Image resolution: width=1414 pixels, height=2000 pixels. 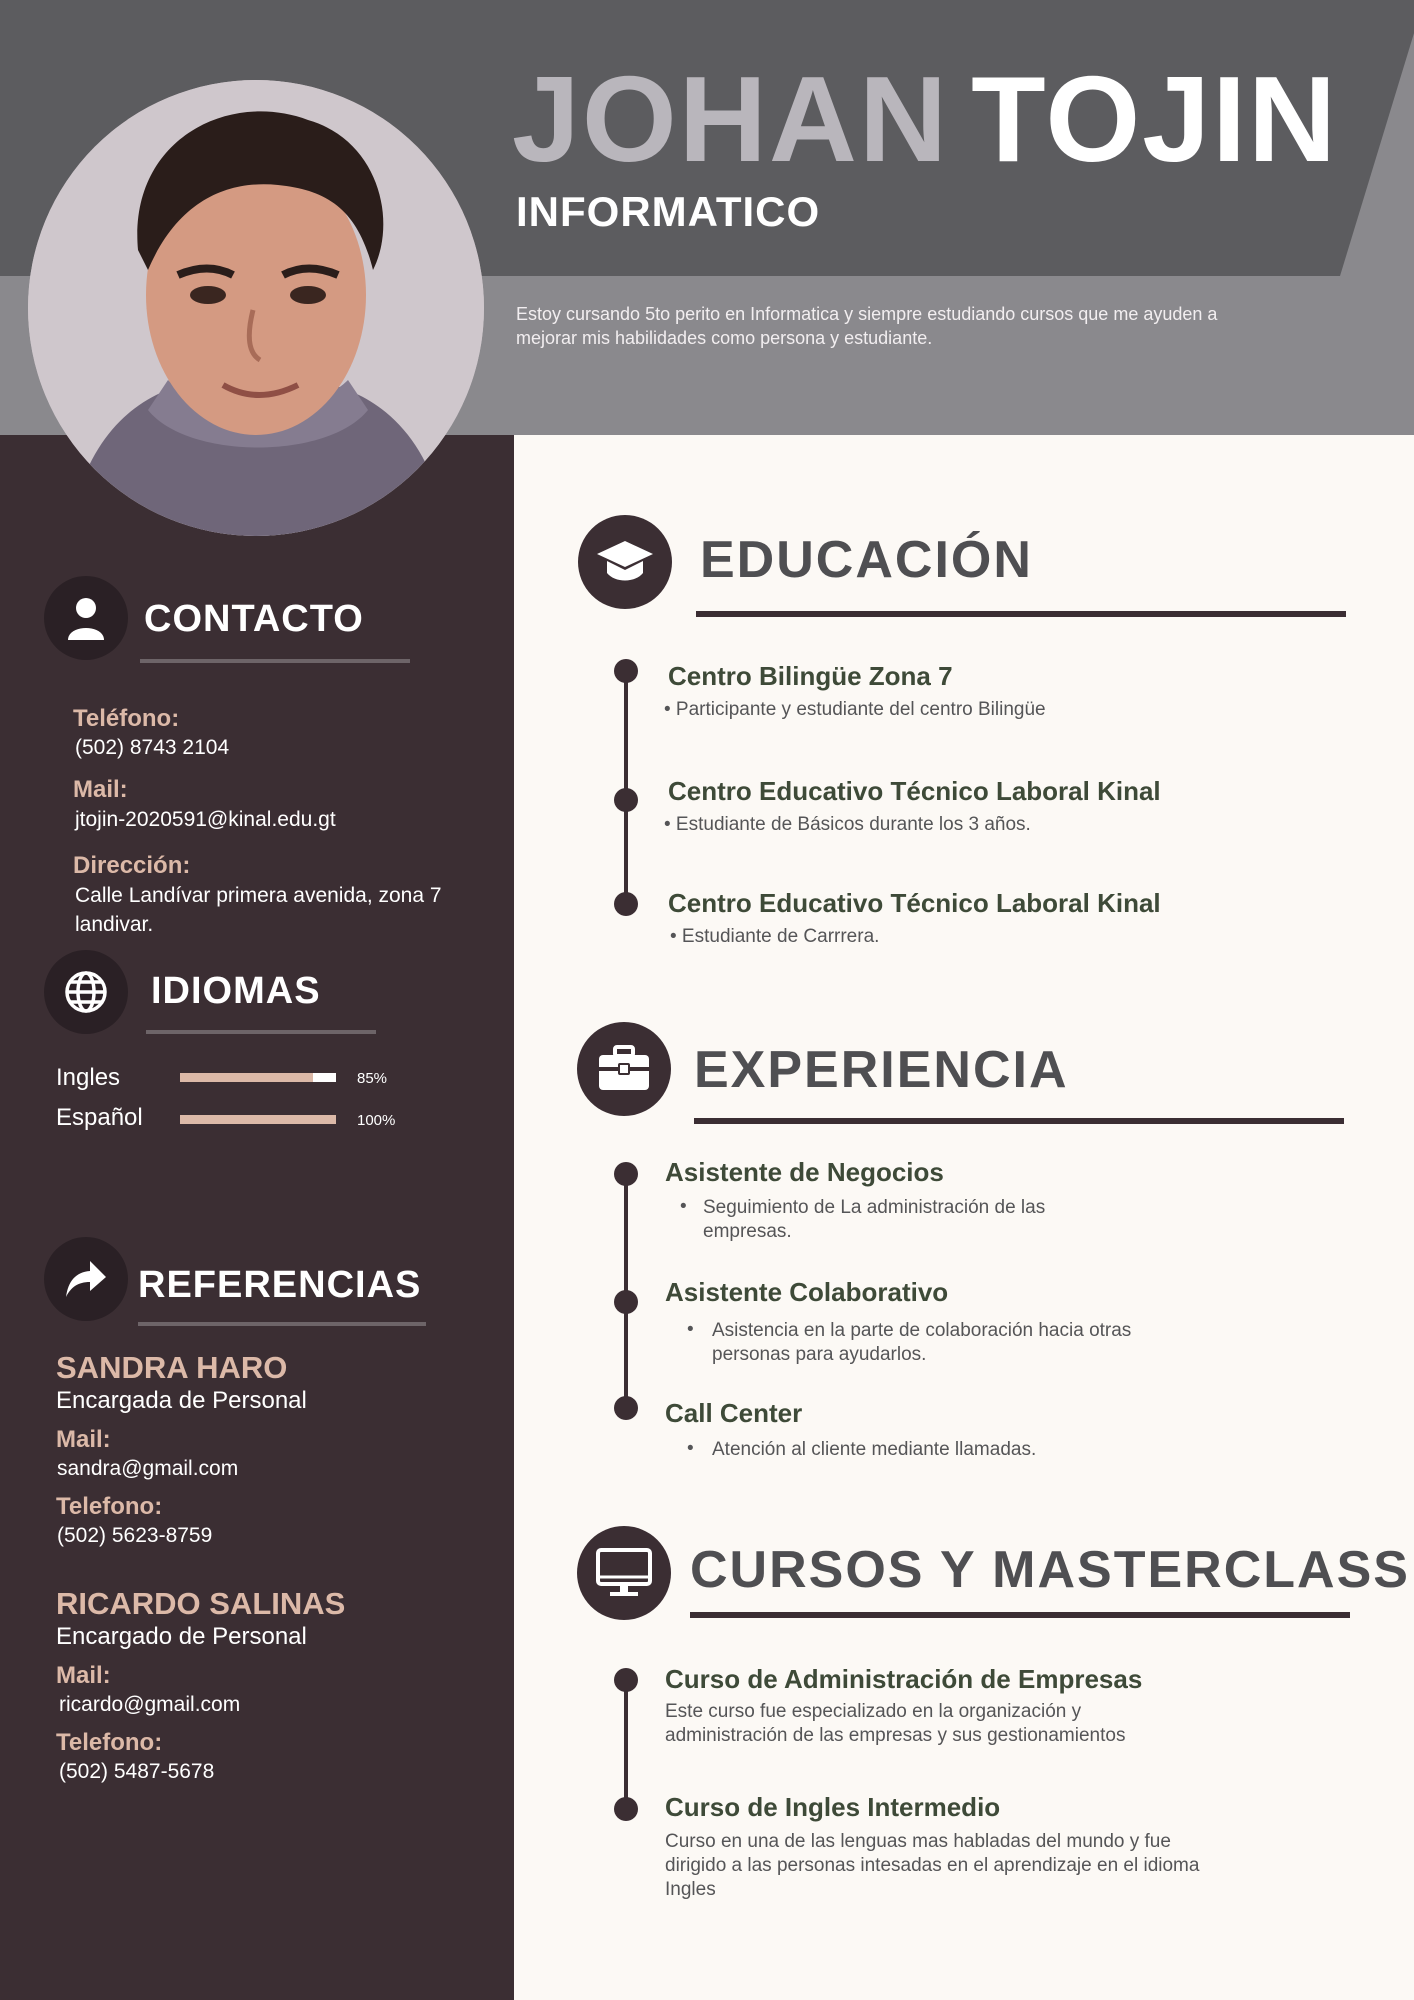 What do you see at coordinates (881, 1070) in the screenshot?
I see `experience-heading: EXPERIENCIA` at bounding box center [881, 1070].